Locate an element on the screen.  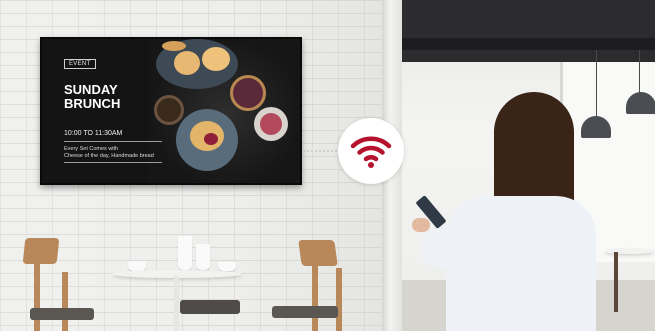
ceiling is located at coordinates (527, 31).